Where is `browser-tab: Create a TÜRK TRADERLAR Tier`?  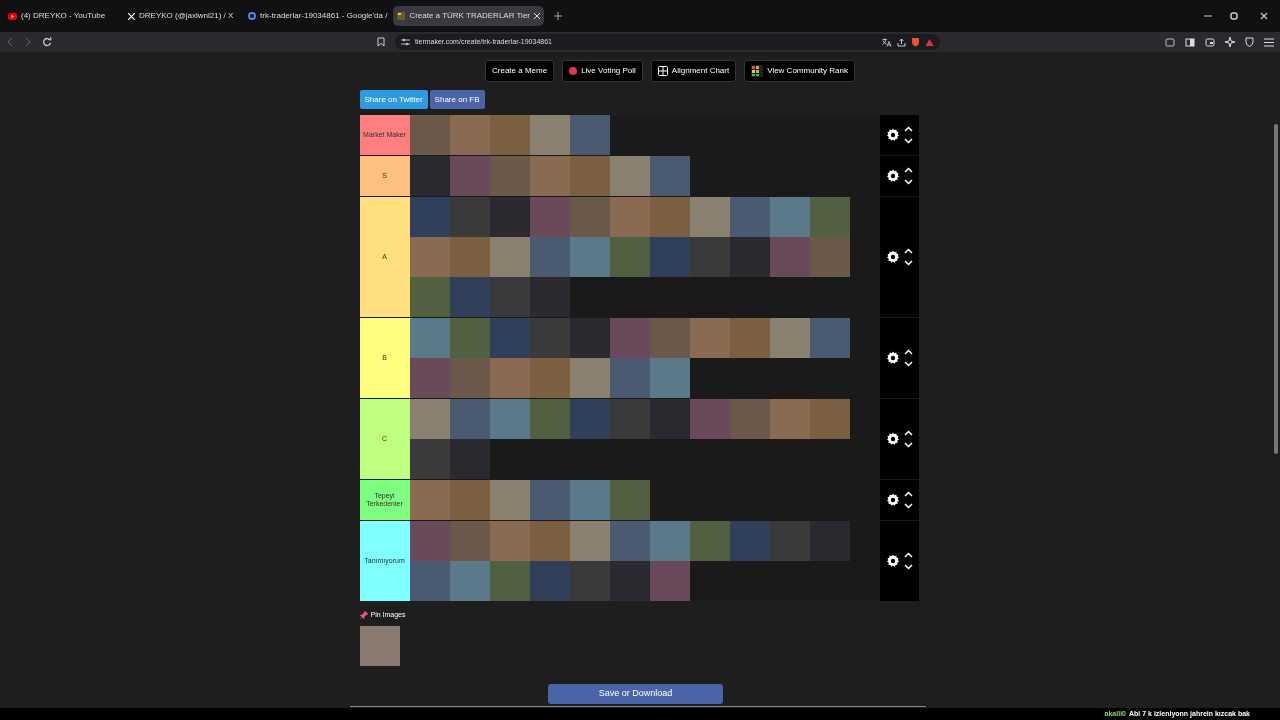 browser-tab: Create a TÜRK TRADERLAR Tier is located at coordinates (468, 16).